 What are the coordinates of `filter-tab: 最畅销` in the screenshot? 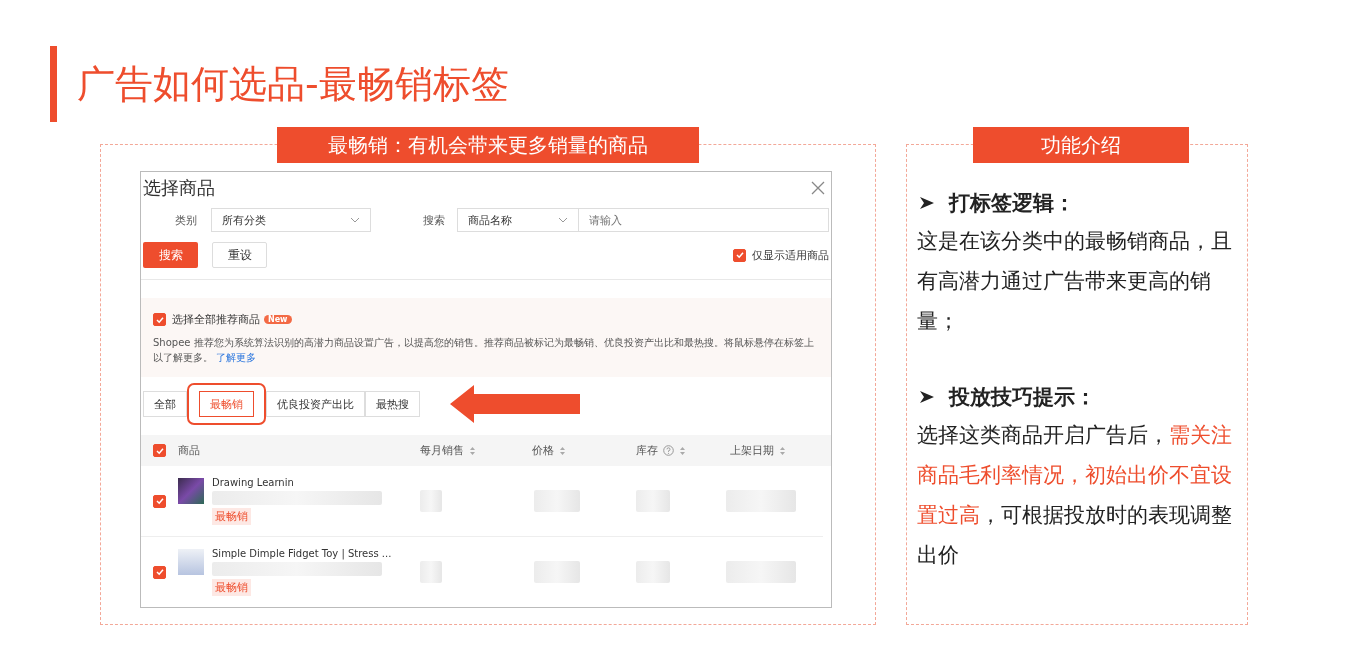 It's located at (226, 404).